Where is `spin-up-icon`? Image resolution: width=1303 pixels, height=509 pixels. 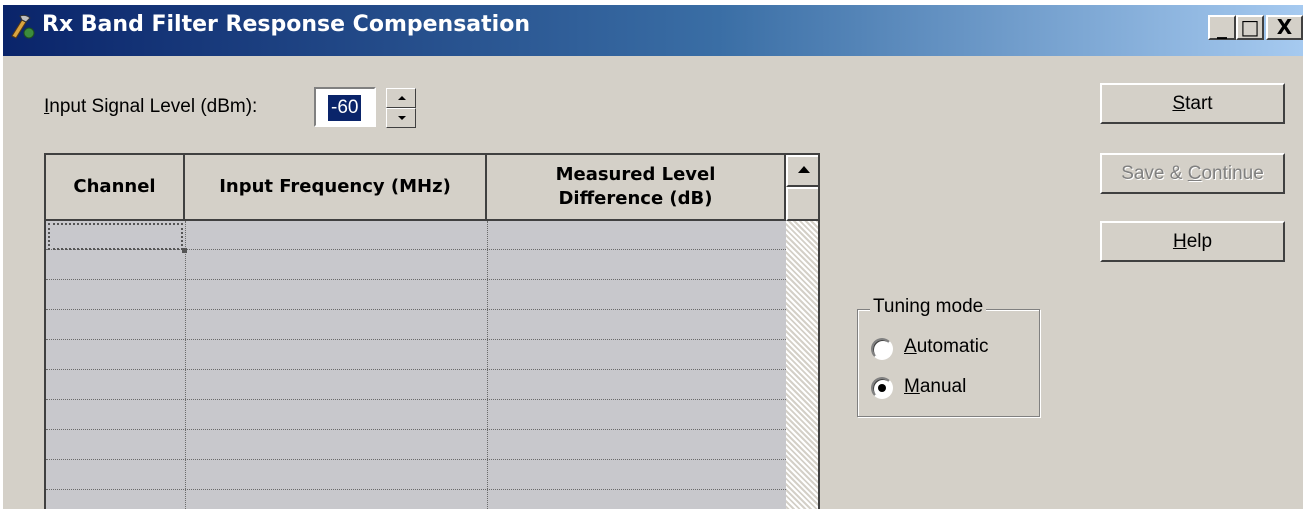
spin-up-icon is located at coordinates (402, 98).